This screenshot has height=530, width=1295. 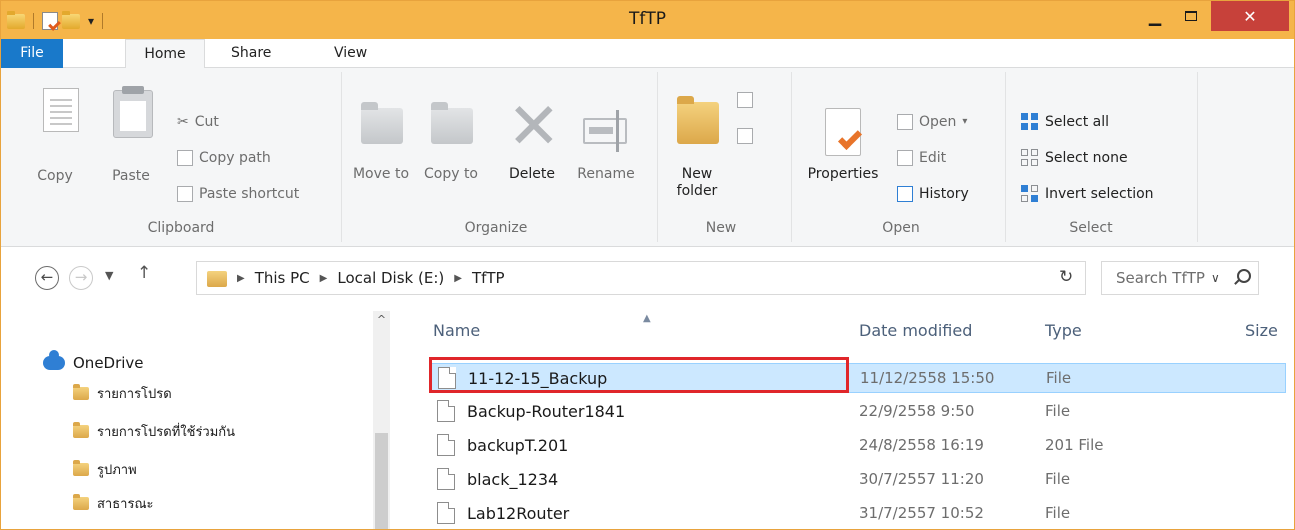 I want to click on copy-to-button: Copy to, so click(x=451, y=174).